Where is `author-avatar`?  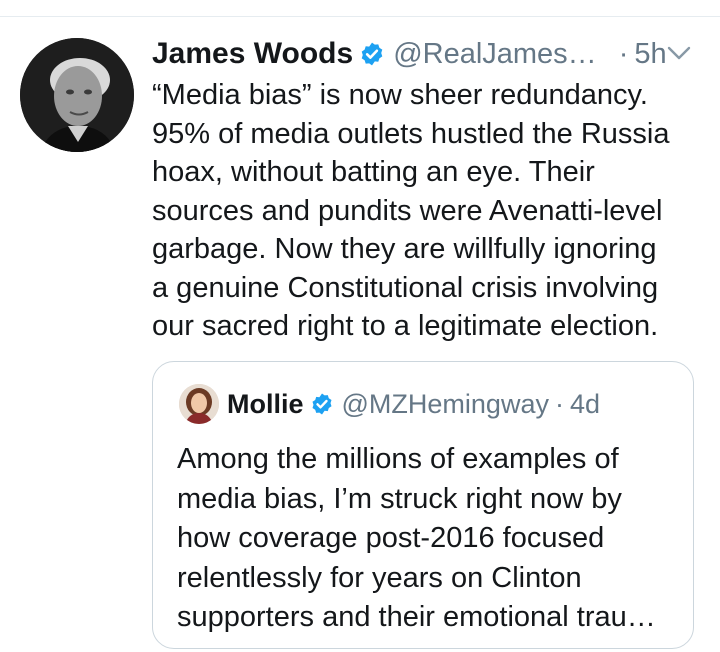 author-avatar is located at coordinates (77, 95).